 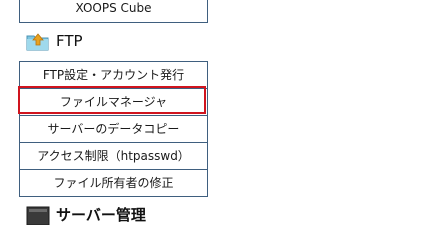 I want to click on server-section-header: サーバー管理, so click(x=86, y=214).